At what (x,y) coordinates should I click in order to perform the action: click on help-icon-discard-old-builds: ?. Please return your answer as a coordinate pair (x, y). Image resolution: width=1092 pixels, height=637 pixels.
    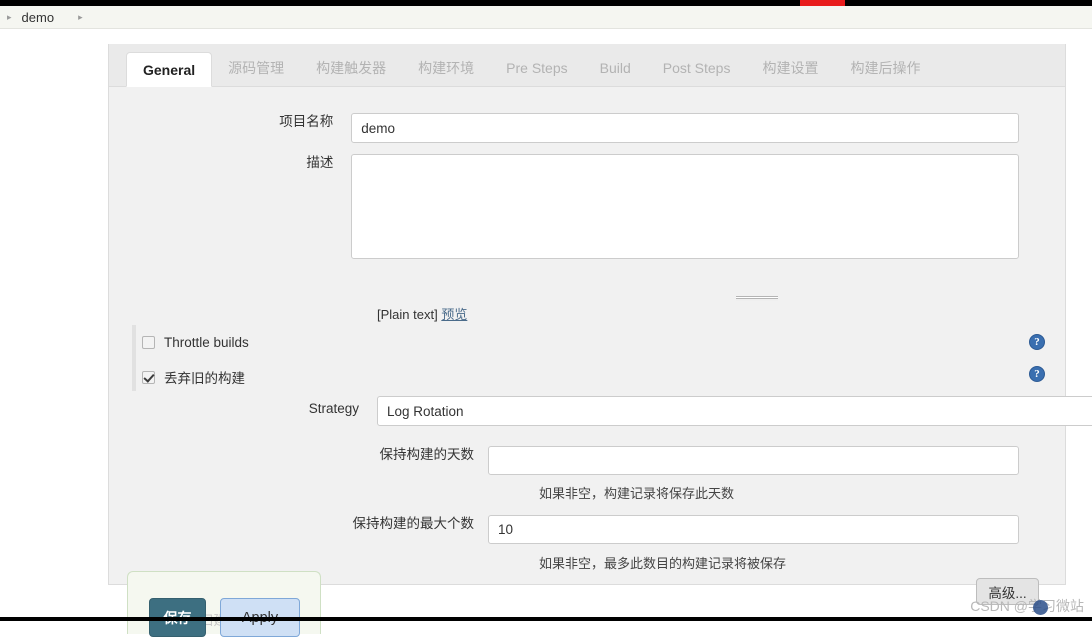
    Looking at the image, I should click on (1037, 374).